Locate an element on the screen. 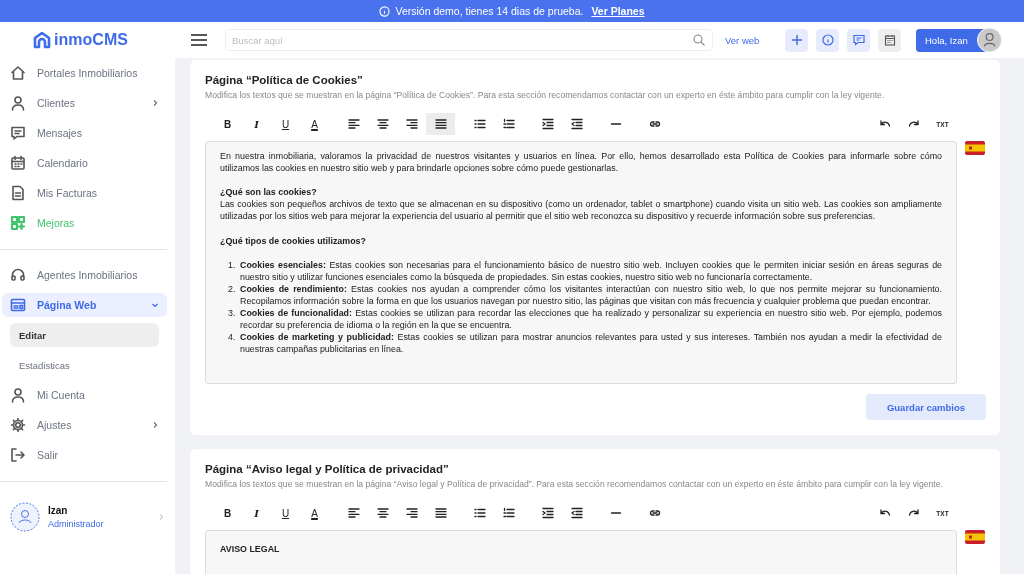 The height and width of the screenshot is (574, 1024). user-name: Izan is located at coordinates (58, 510).